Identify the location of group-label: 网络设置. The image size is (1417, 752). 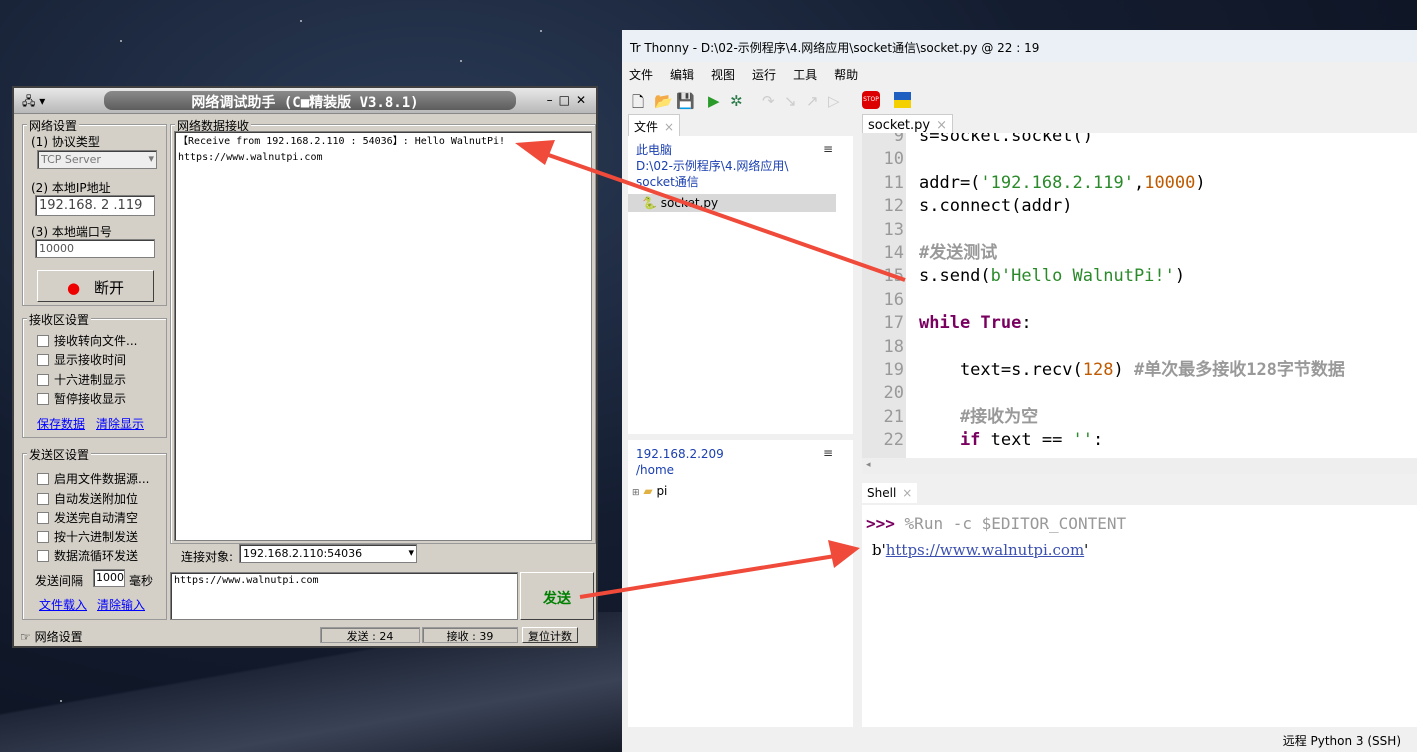
(53, 125).